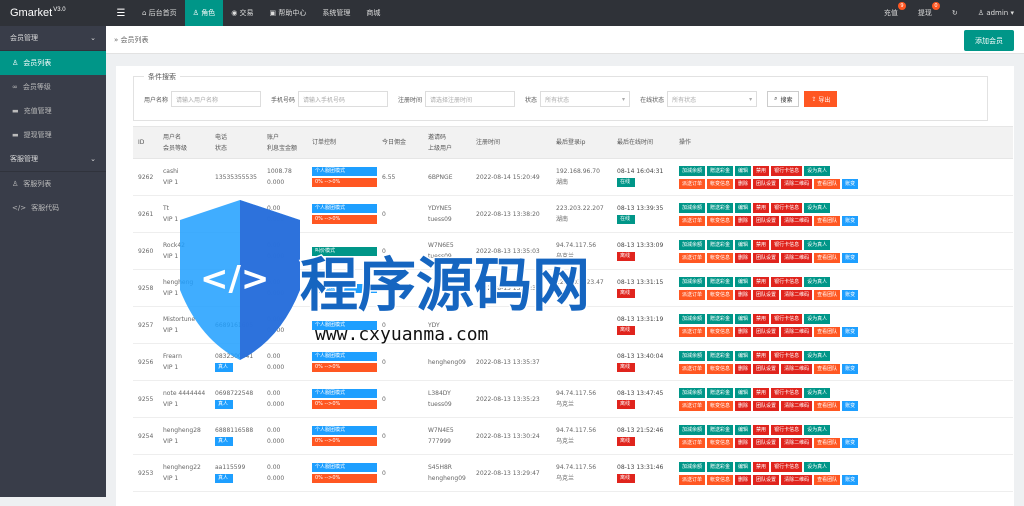 The width and height of the screenshot is (1024, 506). Describe the element at coordinates (712, 99) in the screenshot. I see `online-status-select: 所有状态 ▾` at that location.